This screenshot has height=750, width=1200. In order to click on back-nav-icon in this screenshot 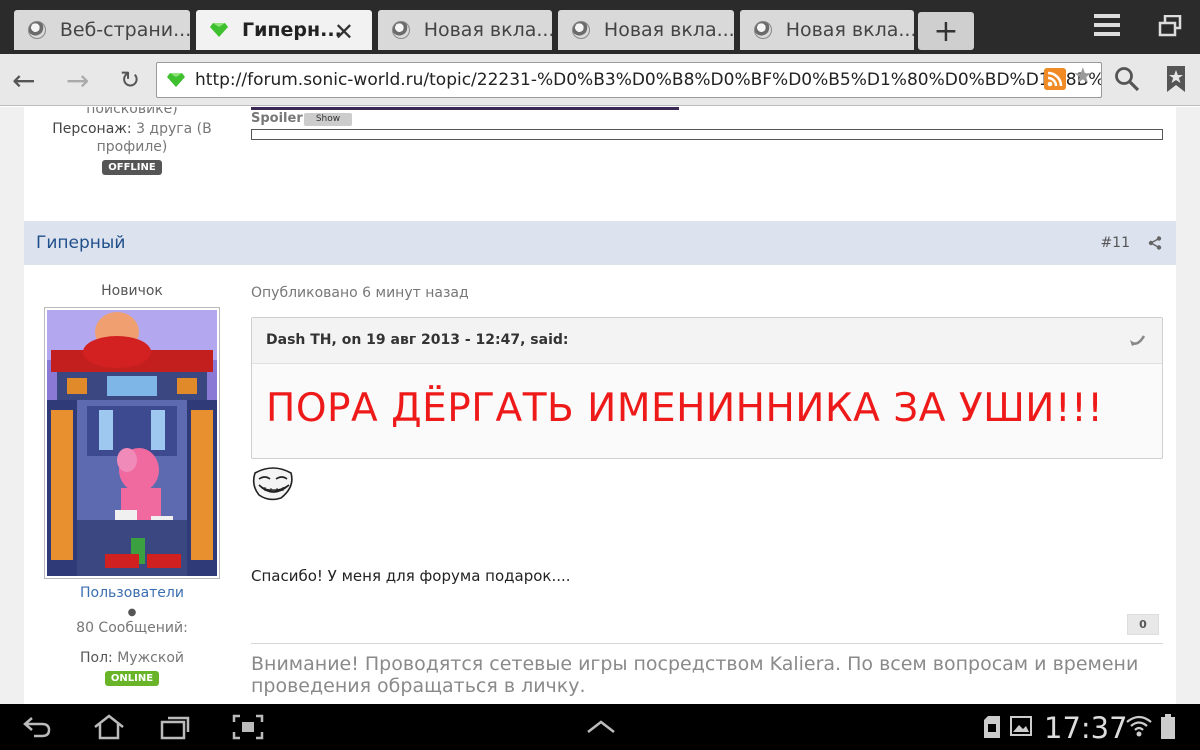, I will do `click(37, 726)`.